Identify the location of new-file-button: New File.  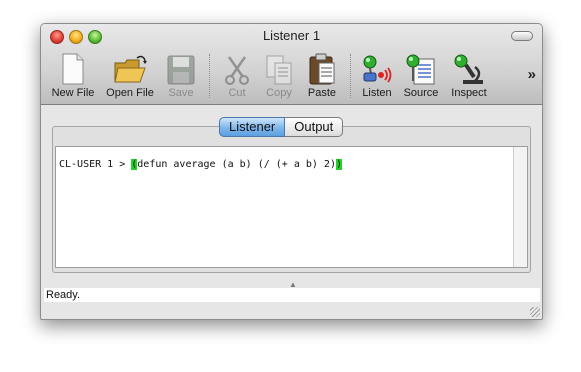
(73, 76).